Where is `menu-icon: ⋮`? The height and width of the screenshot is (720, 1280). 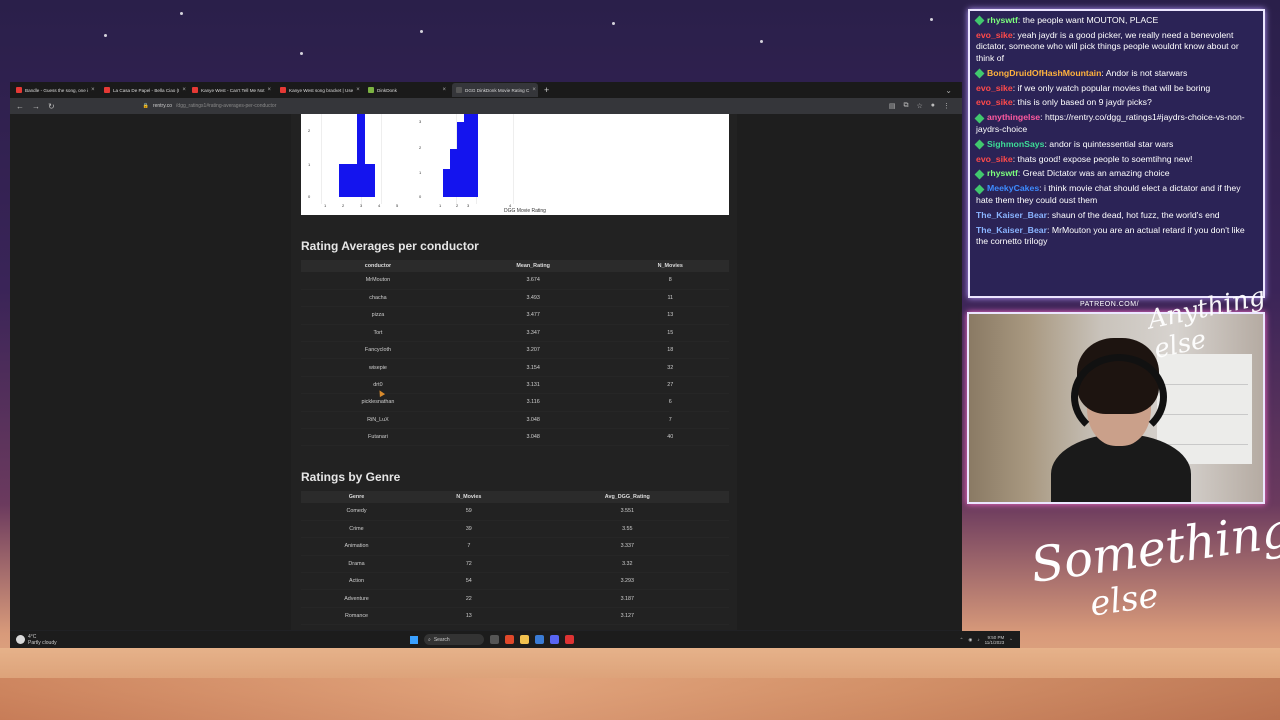
menu-icon: ⋮ is located at coordinates (946, 106).